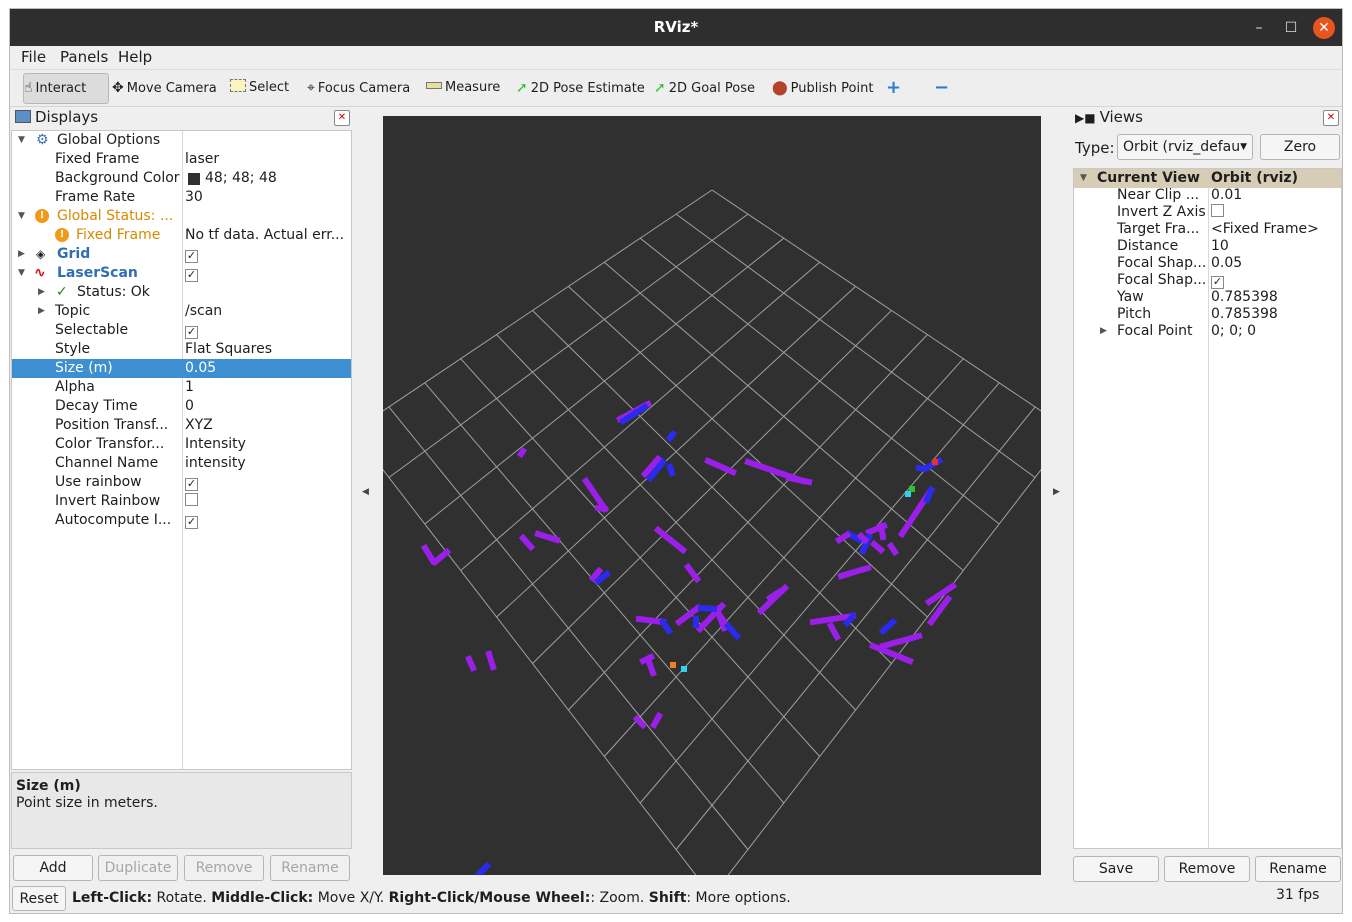  Describe the element at coordinates (1116, 869) in the screenshot. I see `save-view-button: Save` at that location.